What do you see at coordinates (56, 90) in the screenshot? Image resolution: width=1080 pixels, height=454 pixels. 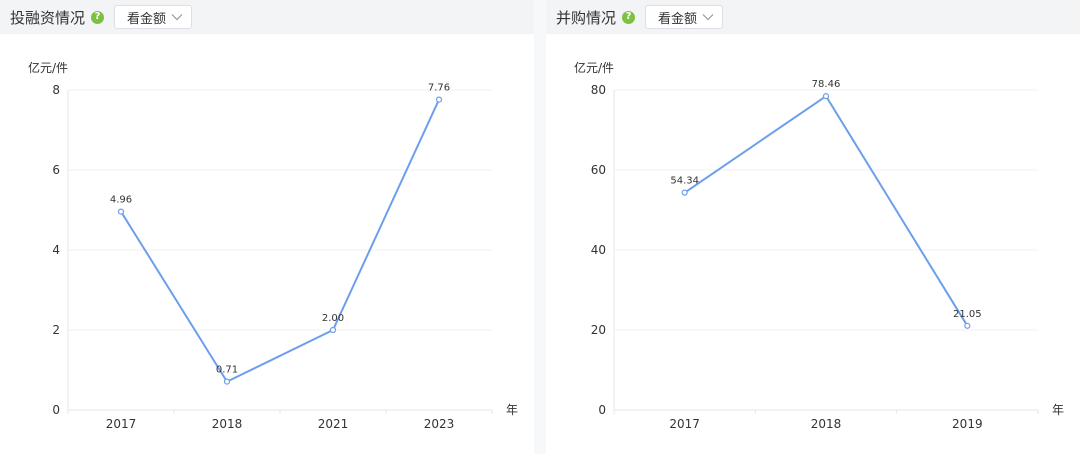 I see `y-tick-label: 8` at bounding box center [56, 90].